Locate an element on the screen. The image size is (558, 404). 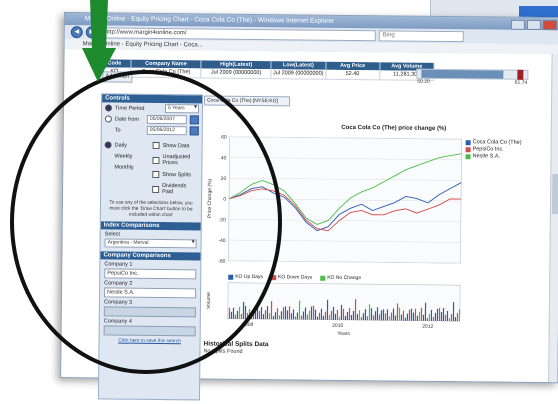
scrollbar is located at coordinates (553, 218).